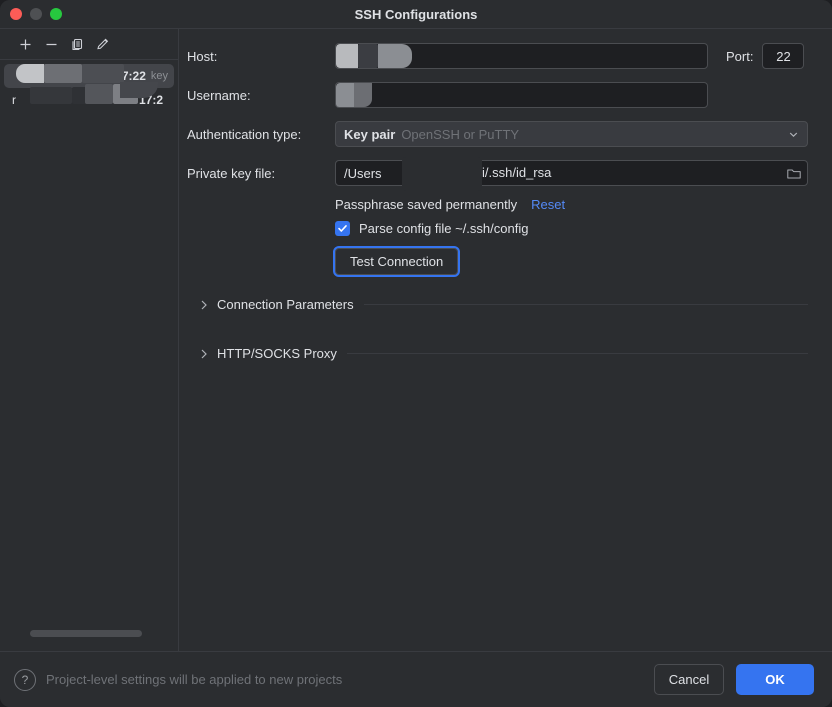  I want to click on copy-configuration-button, so click(77, 44).